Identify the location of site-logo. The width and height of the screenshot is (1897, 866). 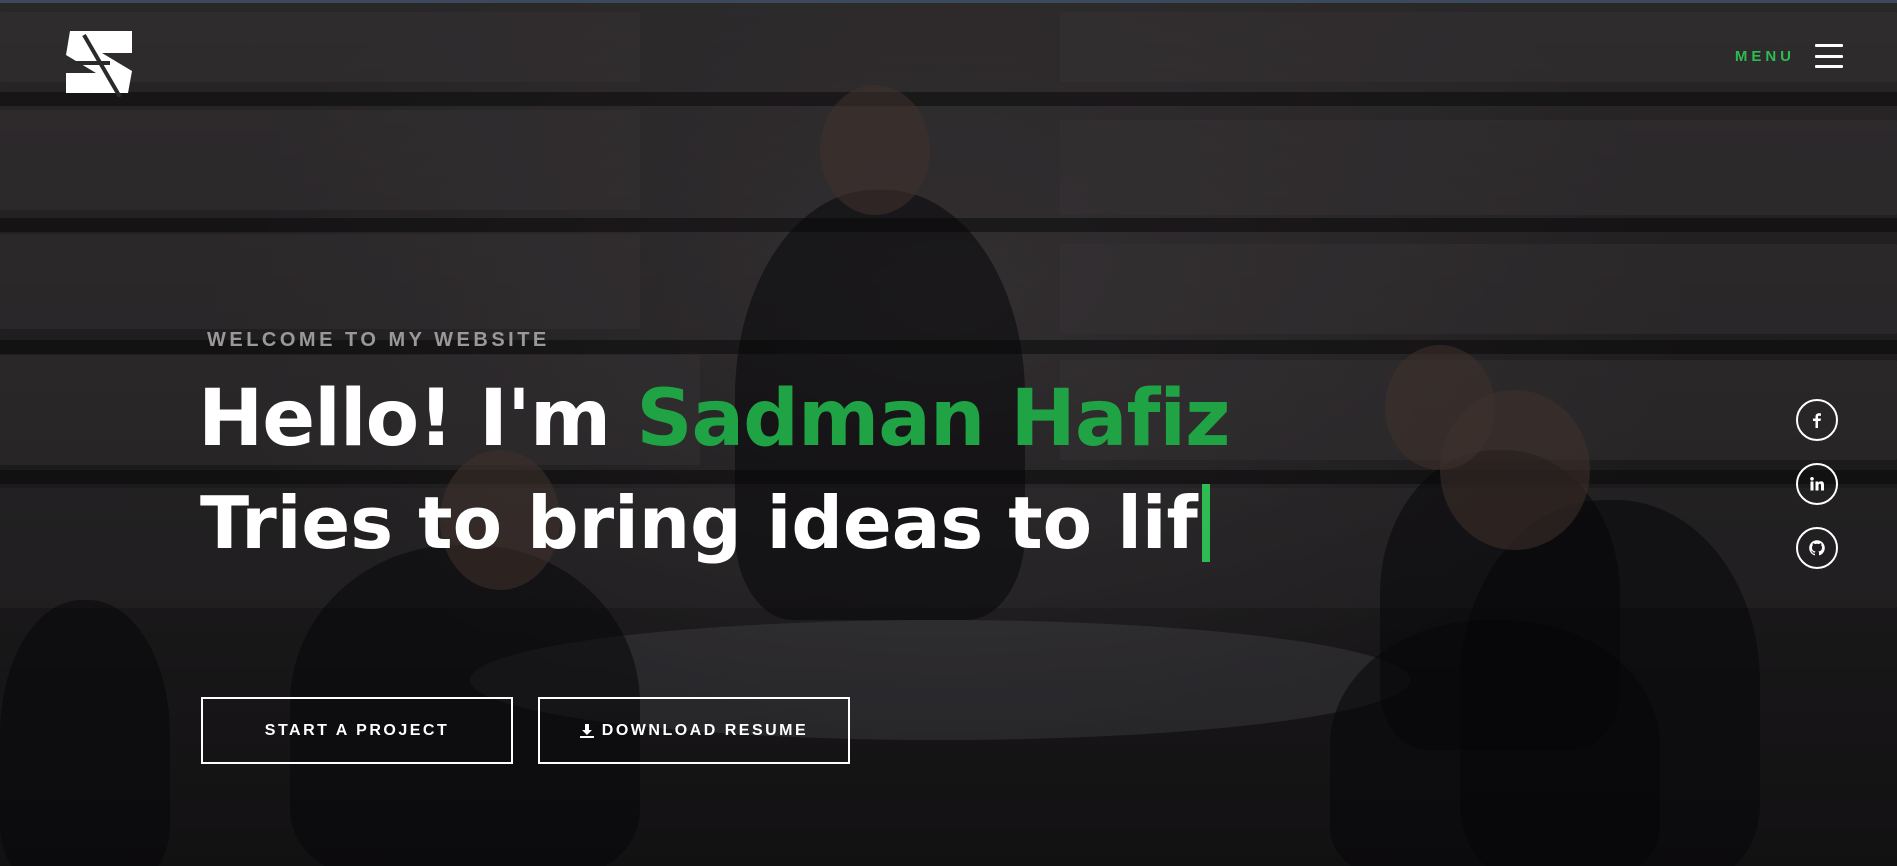
(99, 63).